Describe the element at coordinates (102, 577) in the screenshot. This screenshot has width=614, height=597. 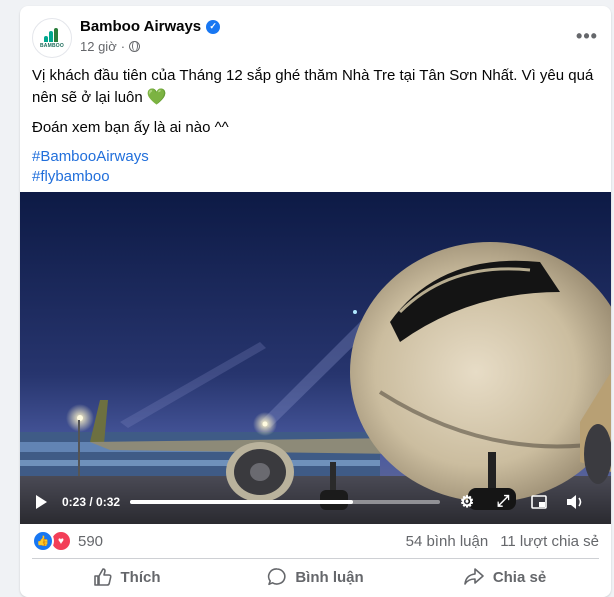
I see `thumbs-up-icon` at that location.